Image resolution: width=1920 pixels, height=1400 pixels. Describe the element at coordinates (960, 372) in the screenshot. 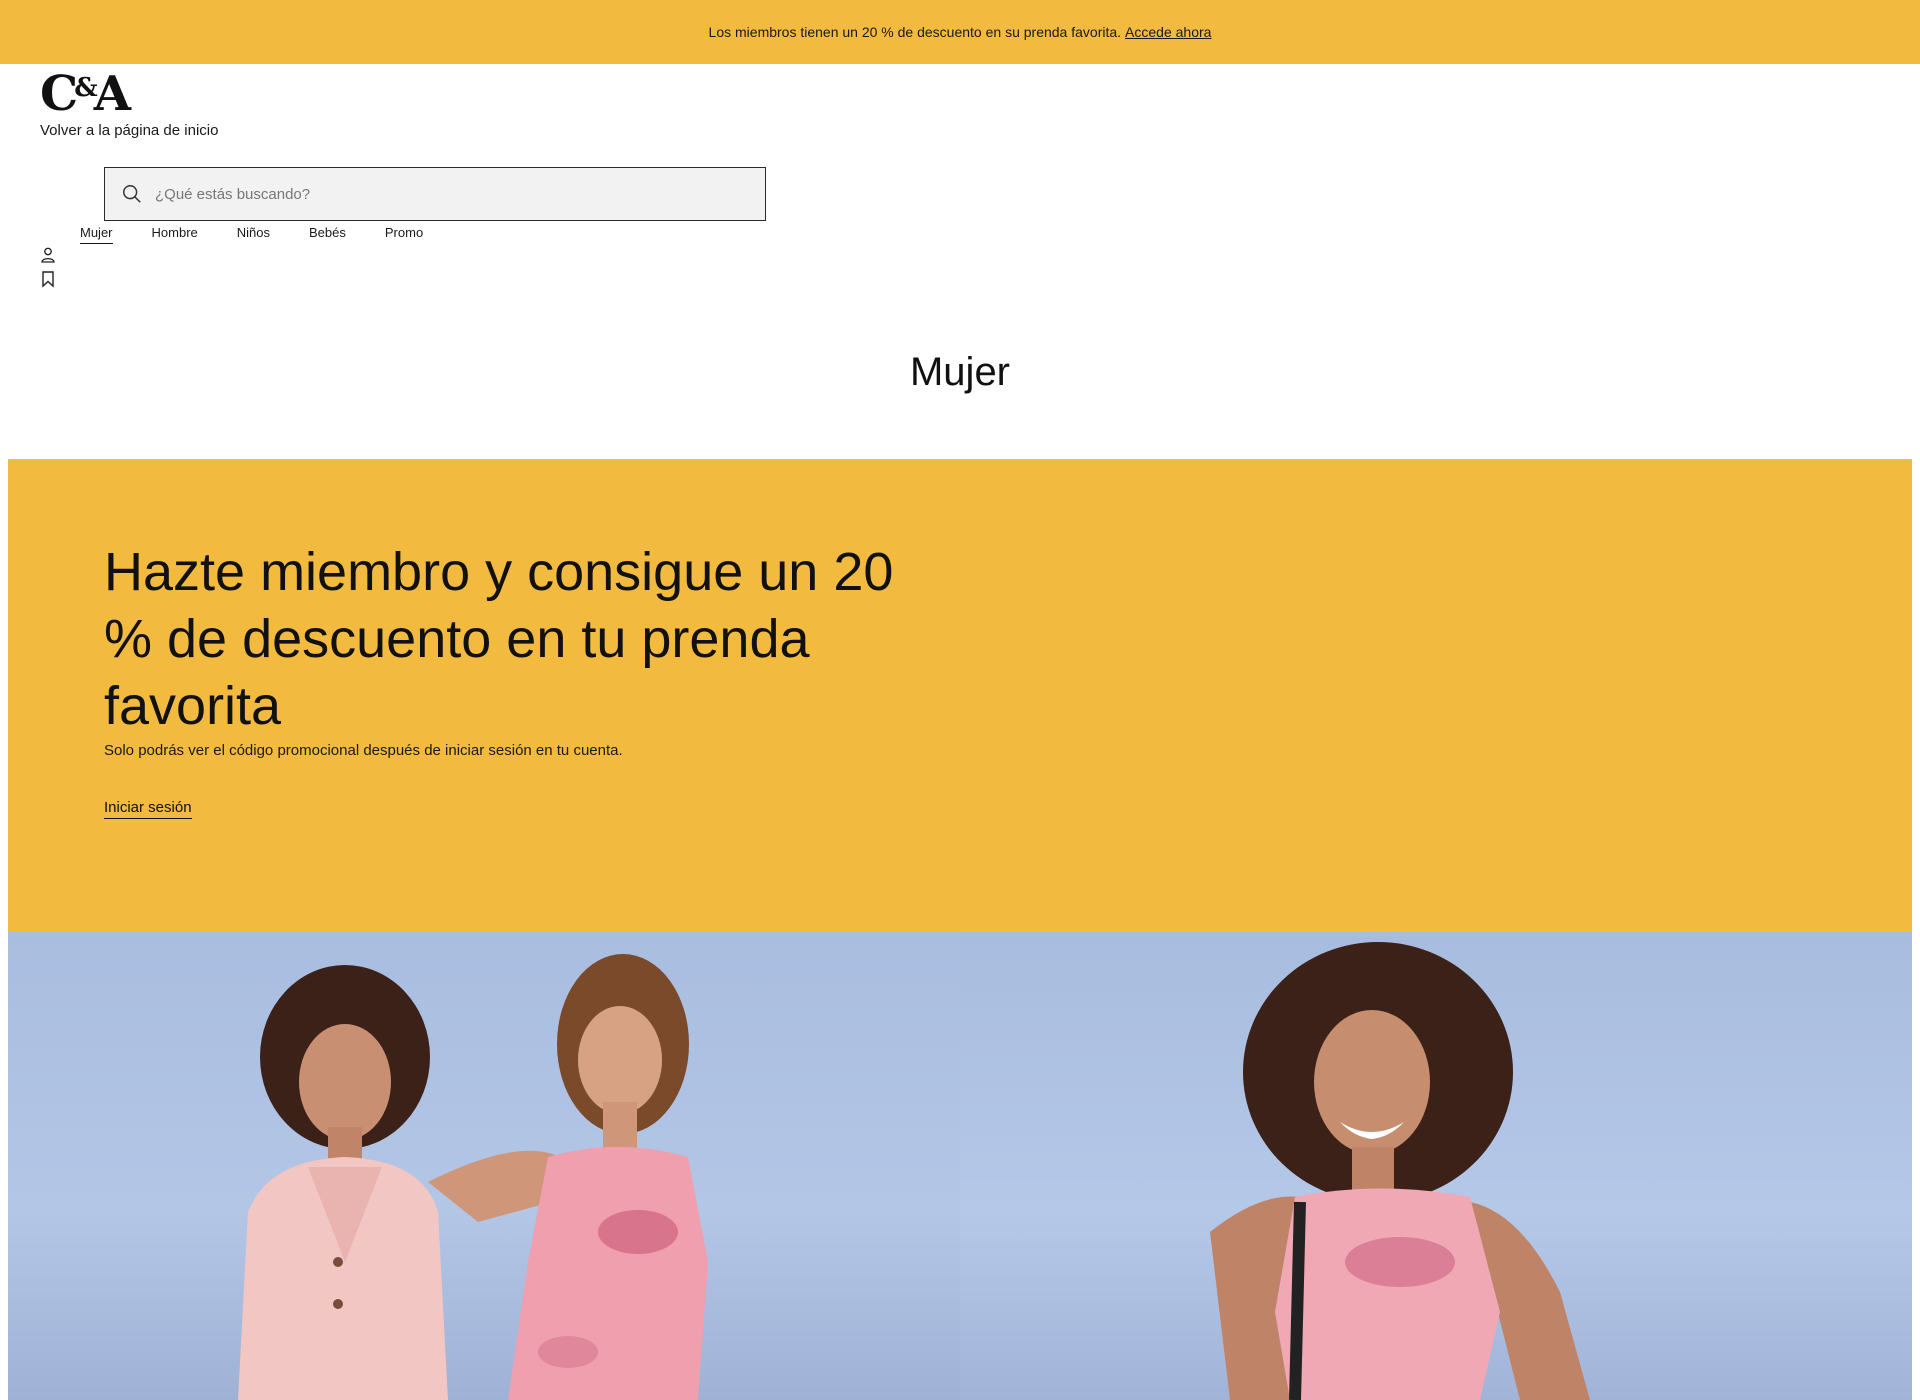

I see `page-title: Mujer` at that location.